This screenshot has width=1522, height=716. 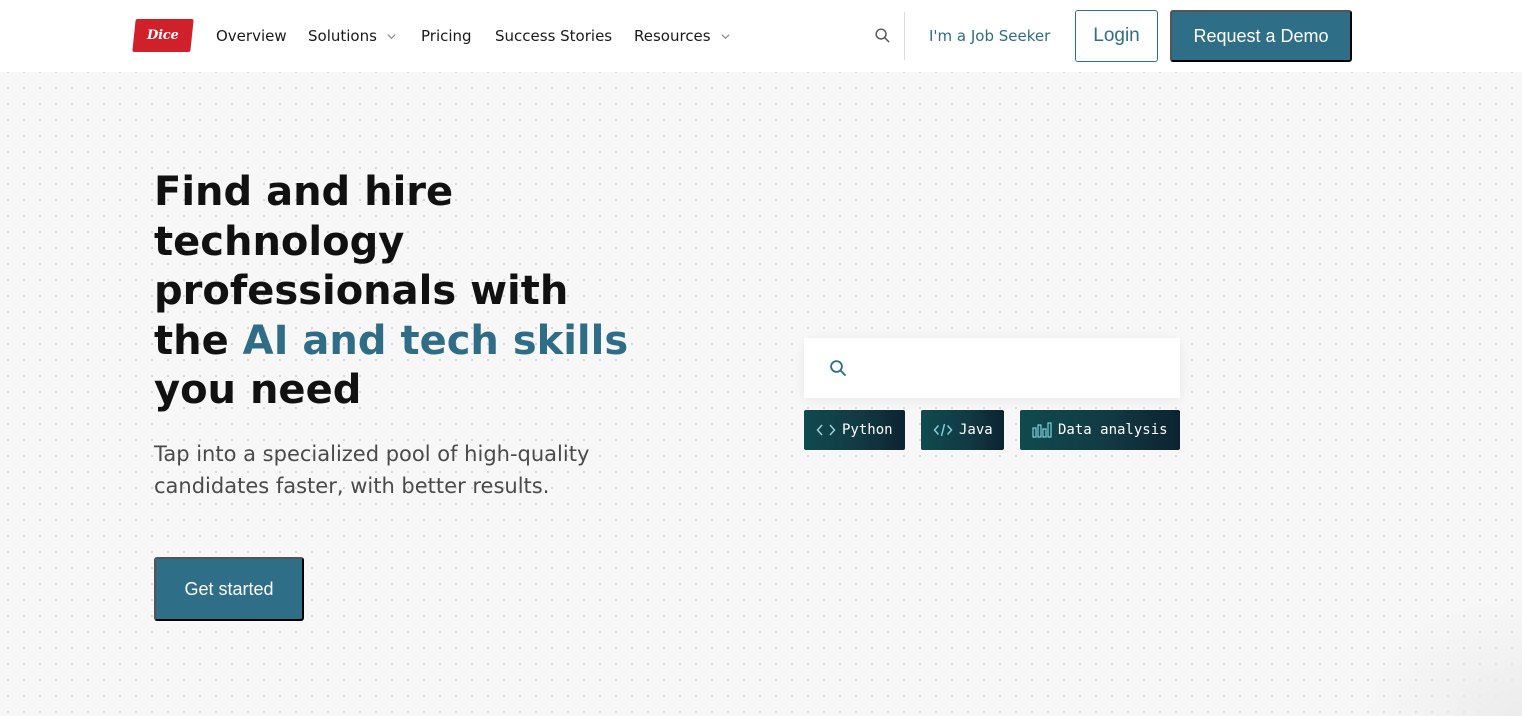 I want to click on bar-chart-icon, so click(x=1042, y=430).